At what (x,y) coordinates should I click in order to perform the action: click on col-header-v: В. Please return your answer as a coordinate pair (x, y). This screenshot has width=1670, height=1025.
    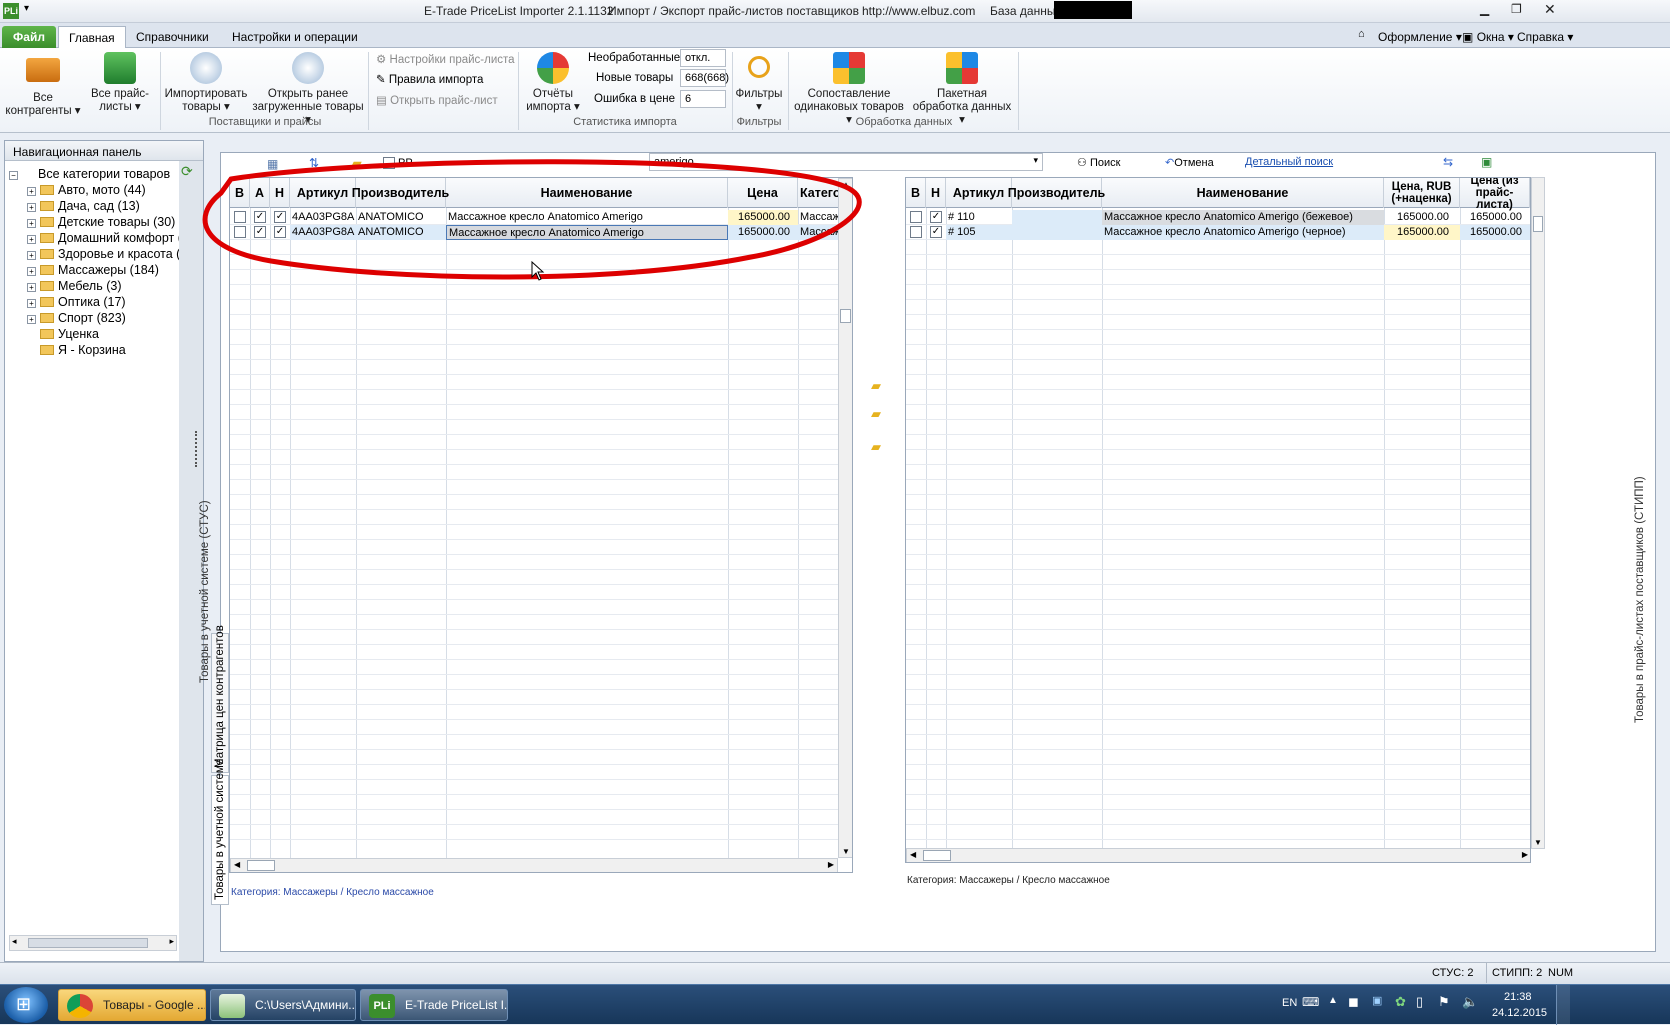
    Looking at the image, I should click on (916, 193).